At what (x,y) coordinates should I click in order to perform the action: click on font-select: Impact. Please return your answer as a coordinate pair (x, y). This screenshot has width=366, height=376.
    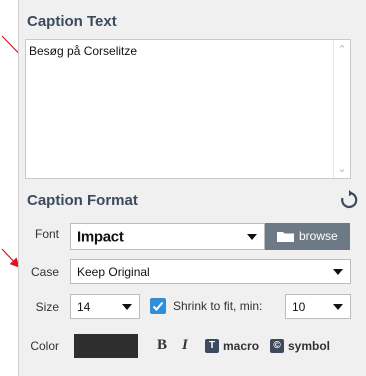
    Looking at the image, I should click on (167, 236).